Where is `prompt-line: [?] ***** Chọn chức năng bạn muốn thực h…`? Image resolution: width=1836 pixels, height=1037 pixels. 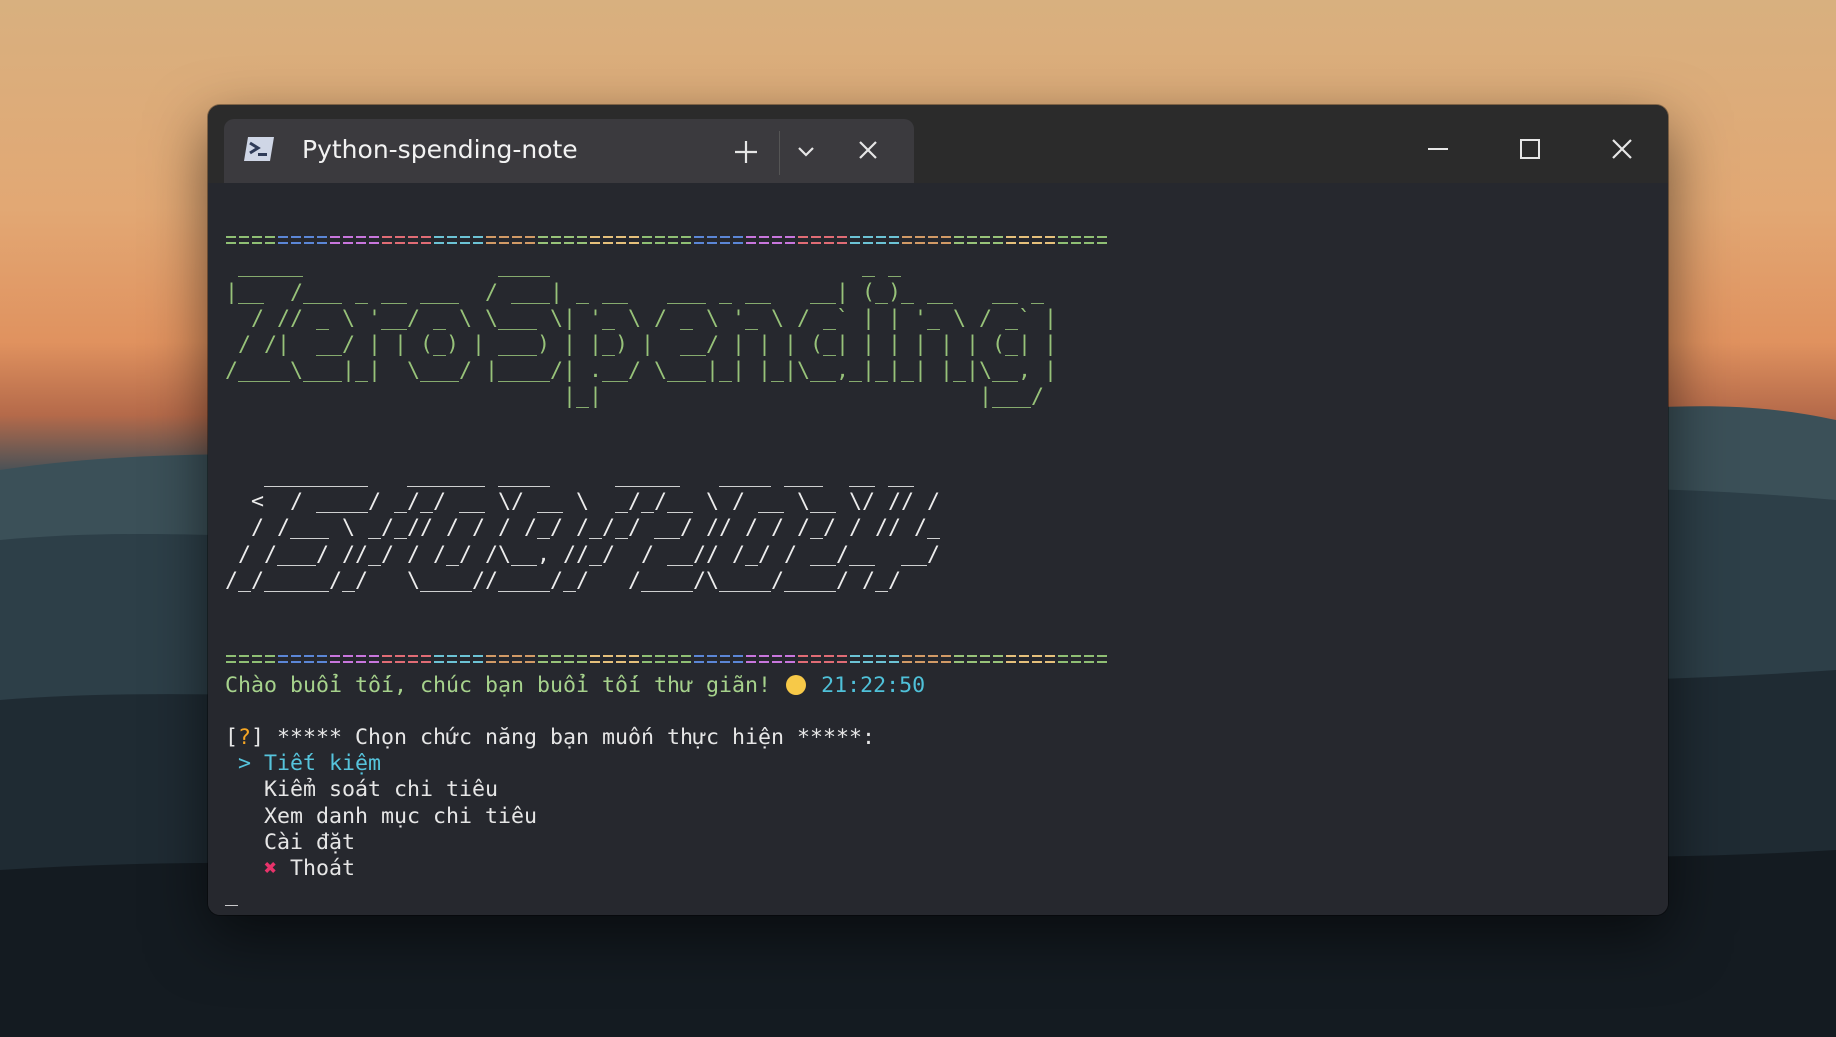 prompt-line: [?] ***** Chọn chức năng bạn muốn thực h… is located at coordinates (550, 738).